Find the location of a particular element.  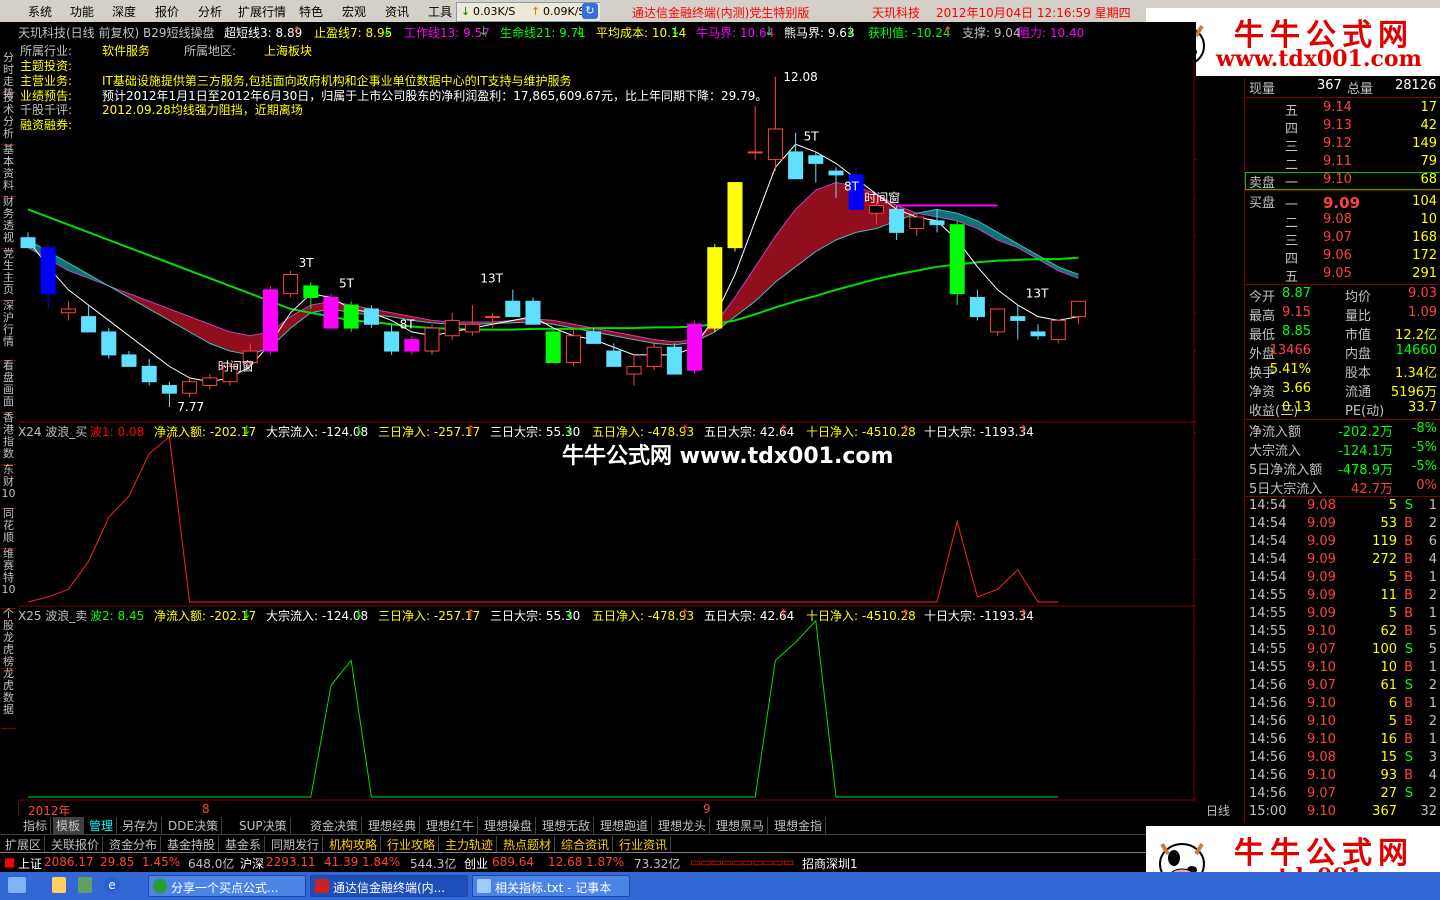

tab-template: 另存为 is located at coordinates (141, 825).